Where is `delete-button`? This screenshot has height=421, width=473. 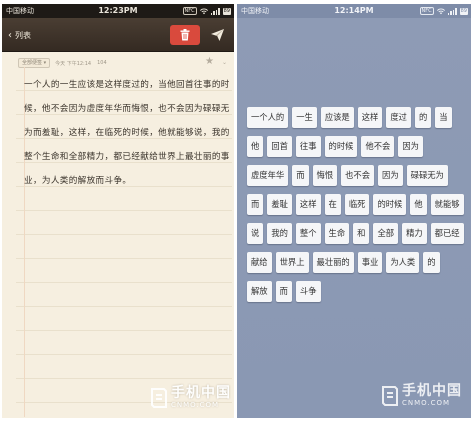
delete-button is located at coordinates (185, 35).